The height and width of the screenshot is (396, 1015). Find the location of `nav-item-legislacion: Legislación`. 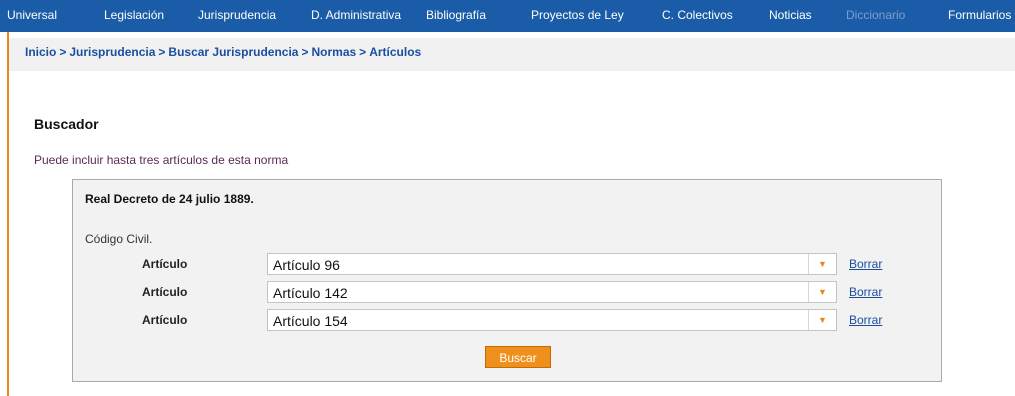

nav-item-legislacion: Legislación is located at coordinates (134, 16).